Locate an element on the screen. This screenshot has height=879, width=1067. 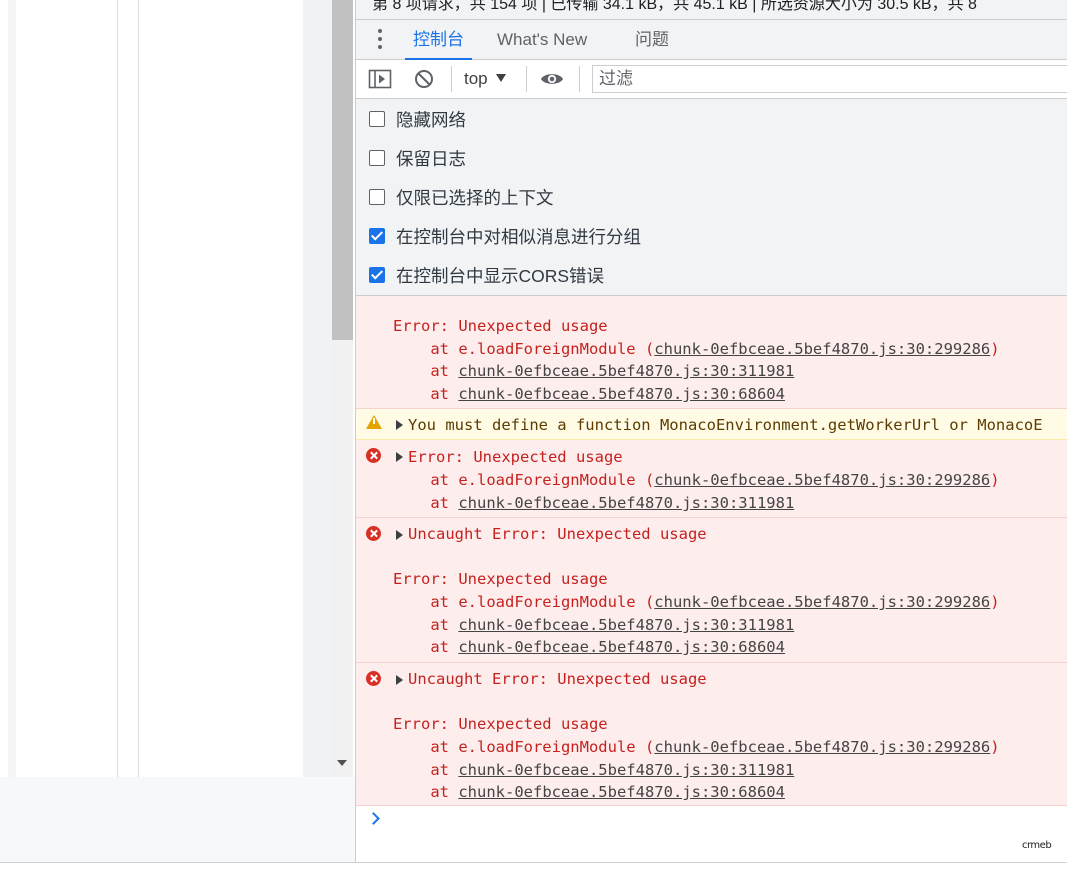
selected-context-checkbox is located at coordinates (377, 197).